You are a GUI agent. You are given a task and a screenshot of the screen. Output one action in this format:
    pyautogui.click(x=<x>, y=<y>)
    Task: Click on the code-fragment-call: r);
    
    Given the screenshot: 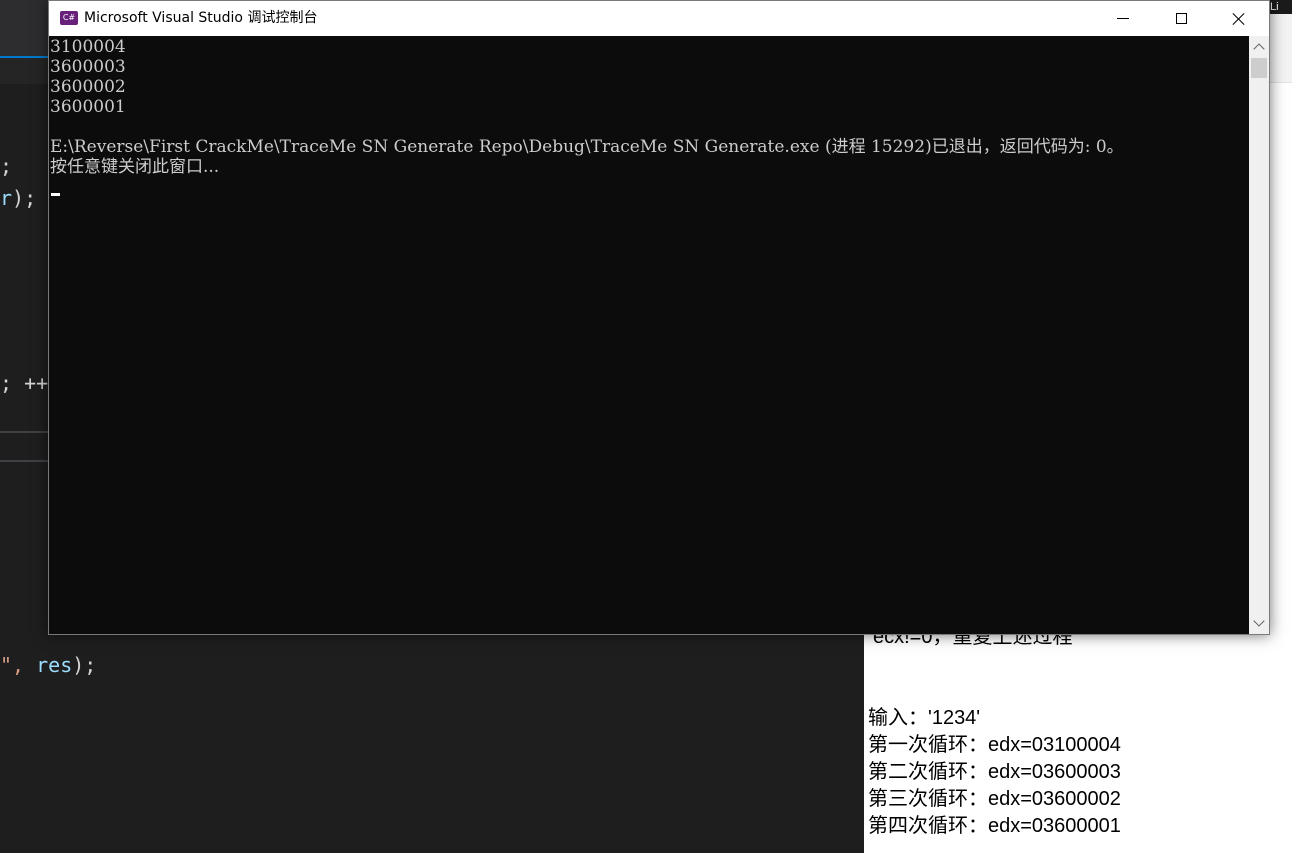 What is the action you would take?
    pyautogui.click(x=18, y=198)
    